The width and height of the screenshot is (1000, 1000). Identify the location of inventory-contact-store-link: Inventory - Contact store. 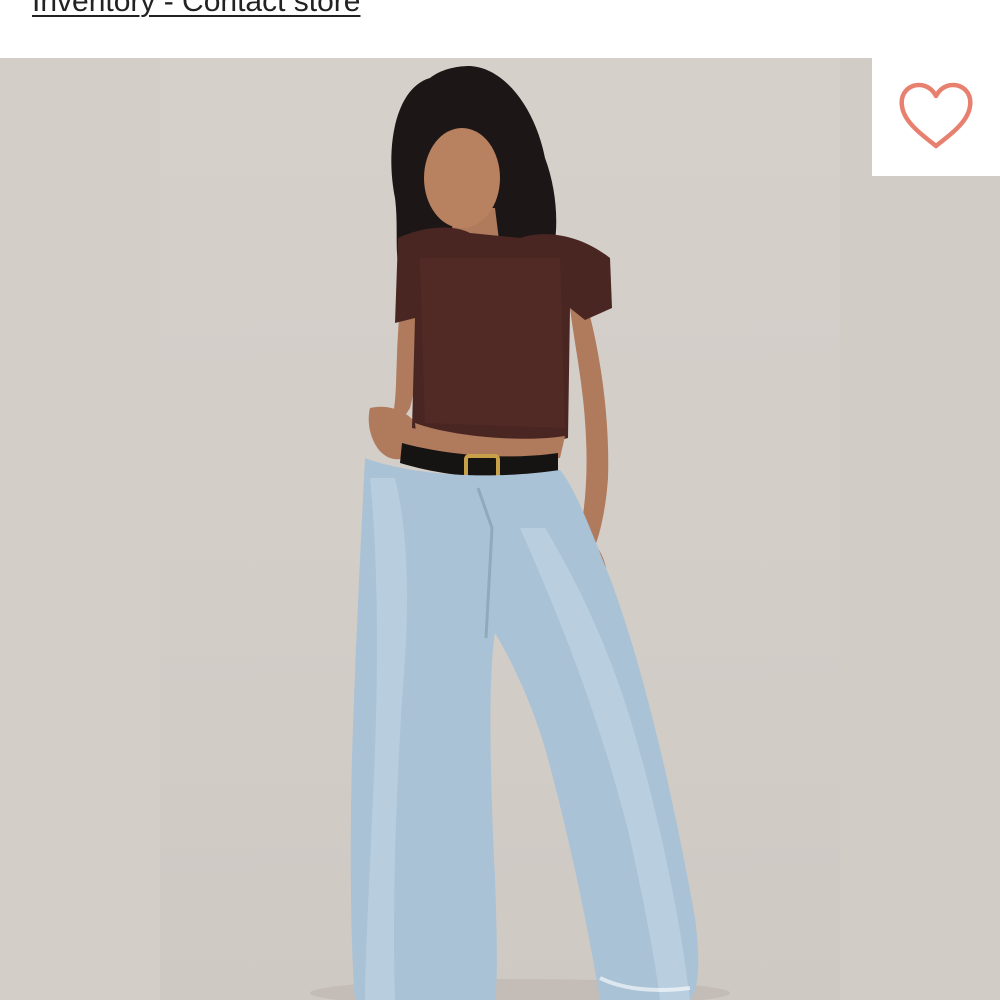
(196, 11).